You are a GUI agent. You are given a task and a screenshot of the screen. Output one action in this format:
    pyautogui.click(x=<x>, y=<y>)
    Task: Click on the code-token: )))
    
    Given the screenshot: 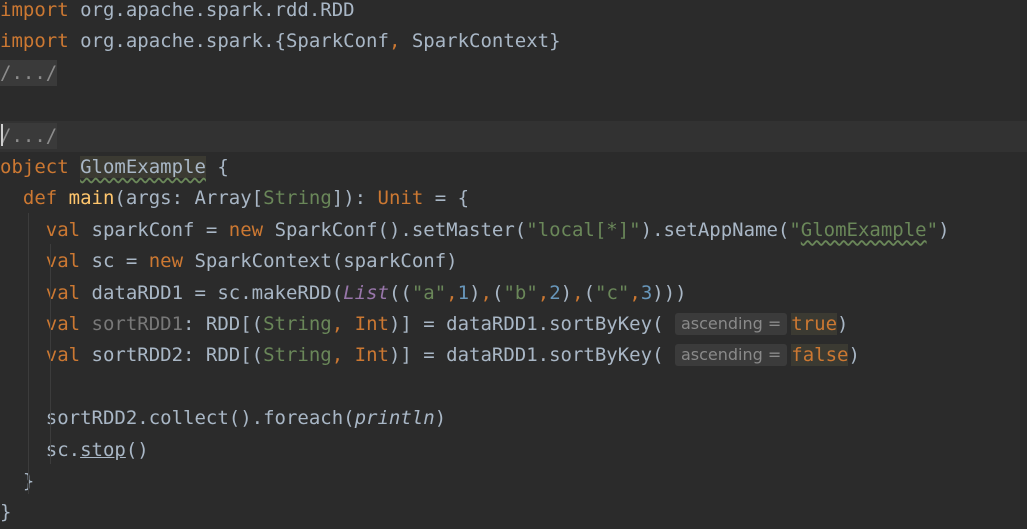 What is the action you would take?
    pyautogui.click(x=669, y=292)
    